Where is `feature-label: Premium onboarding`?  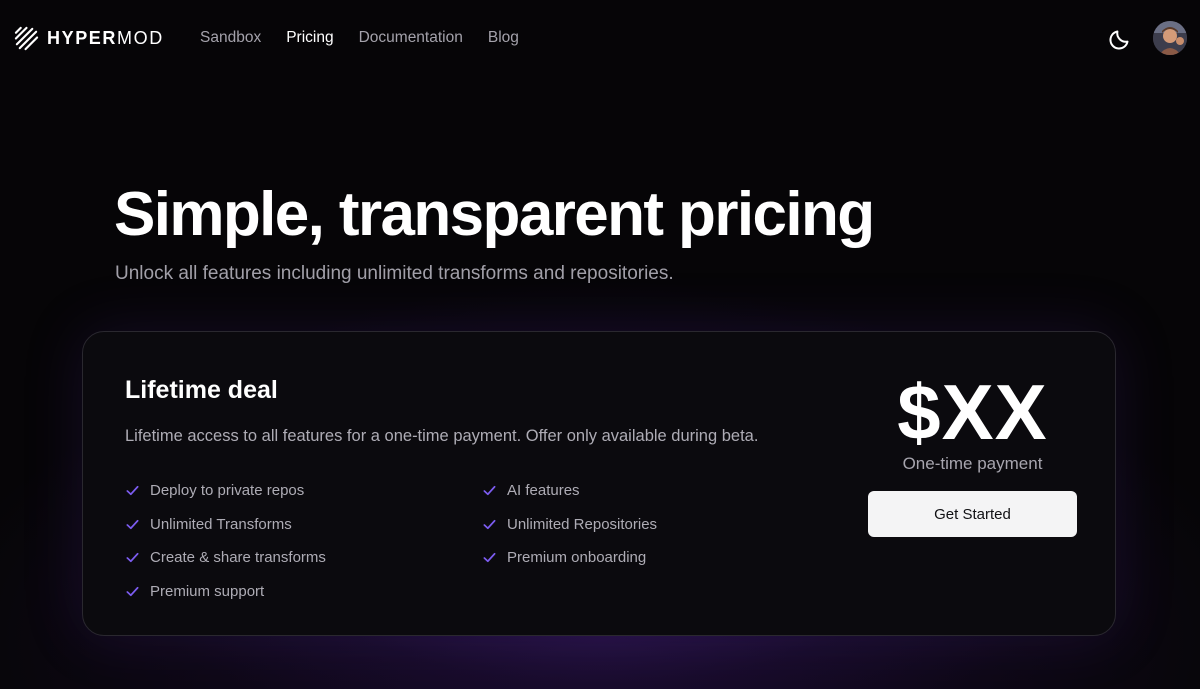 feature-label: Premium onboarding is located at coordinates (577, 558).